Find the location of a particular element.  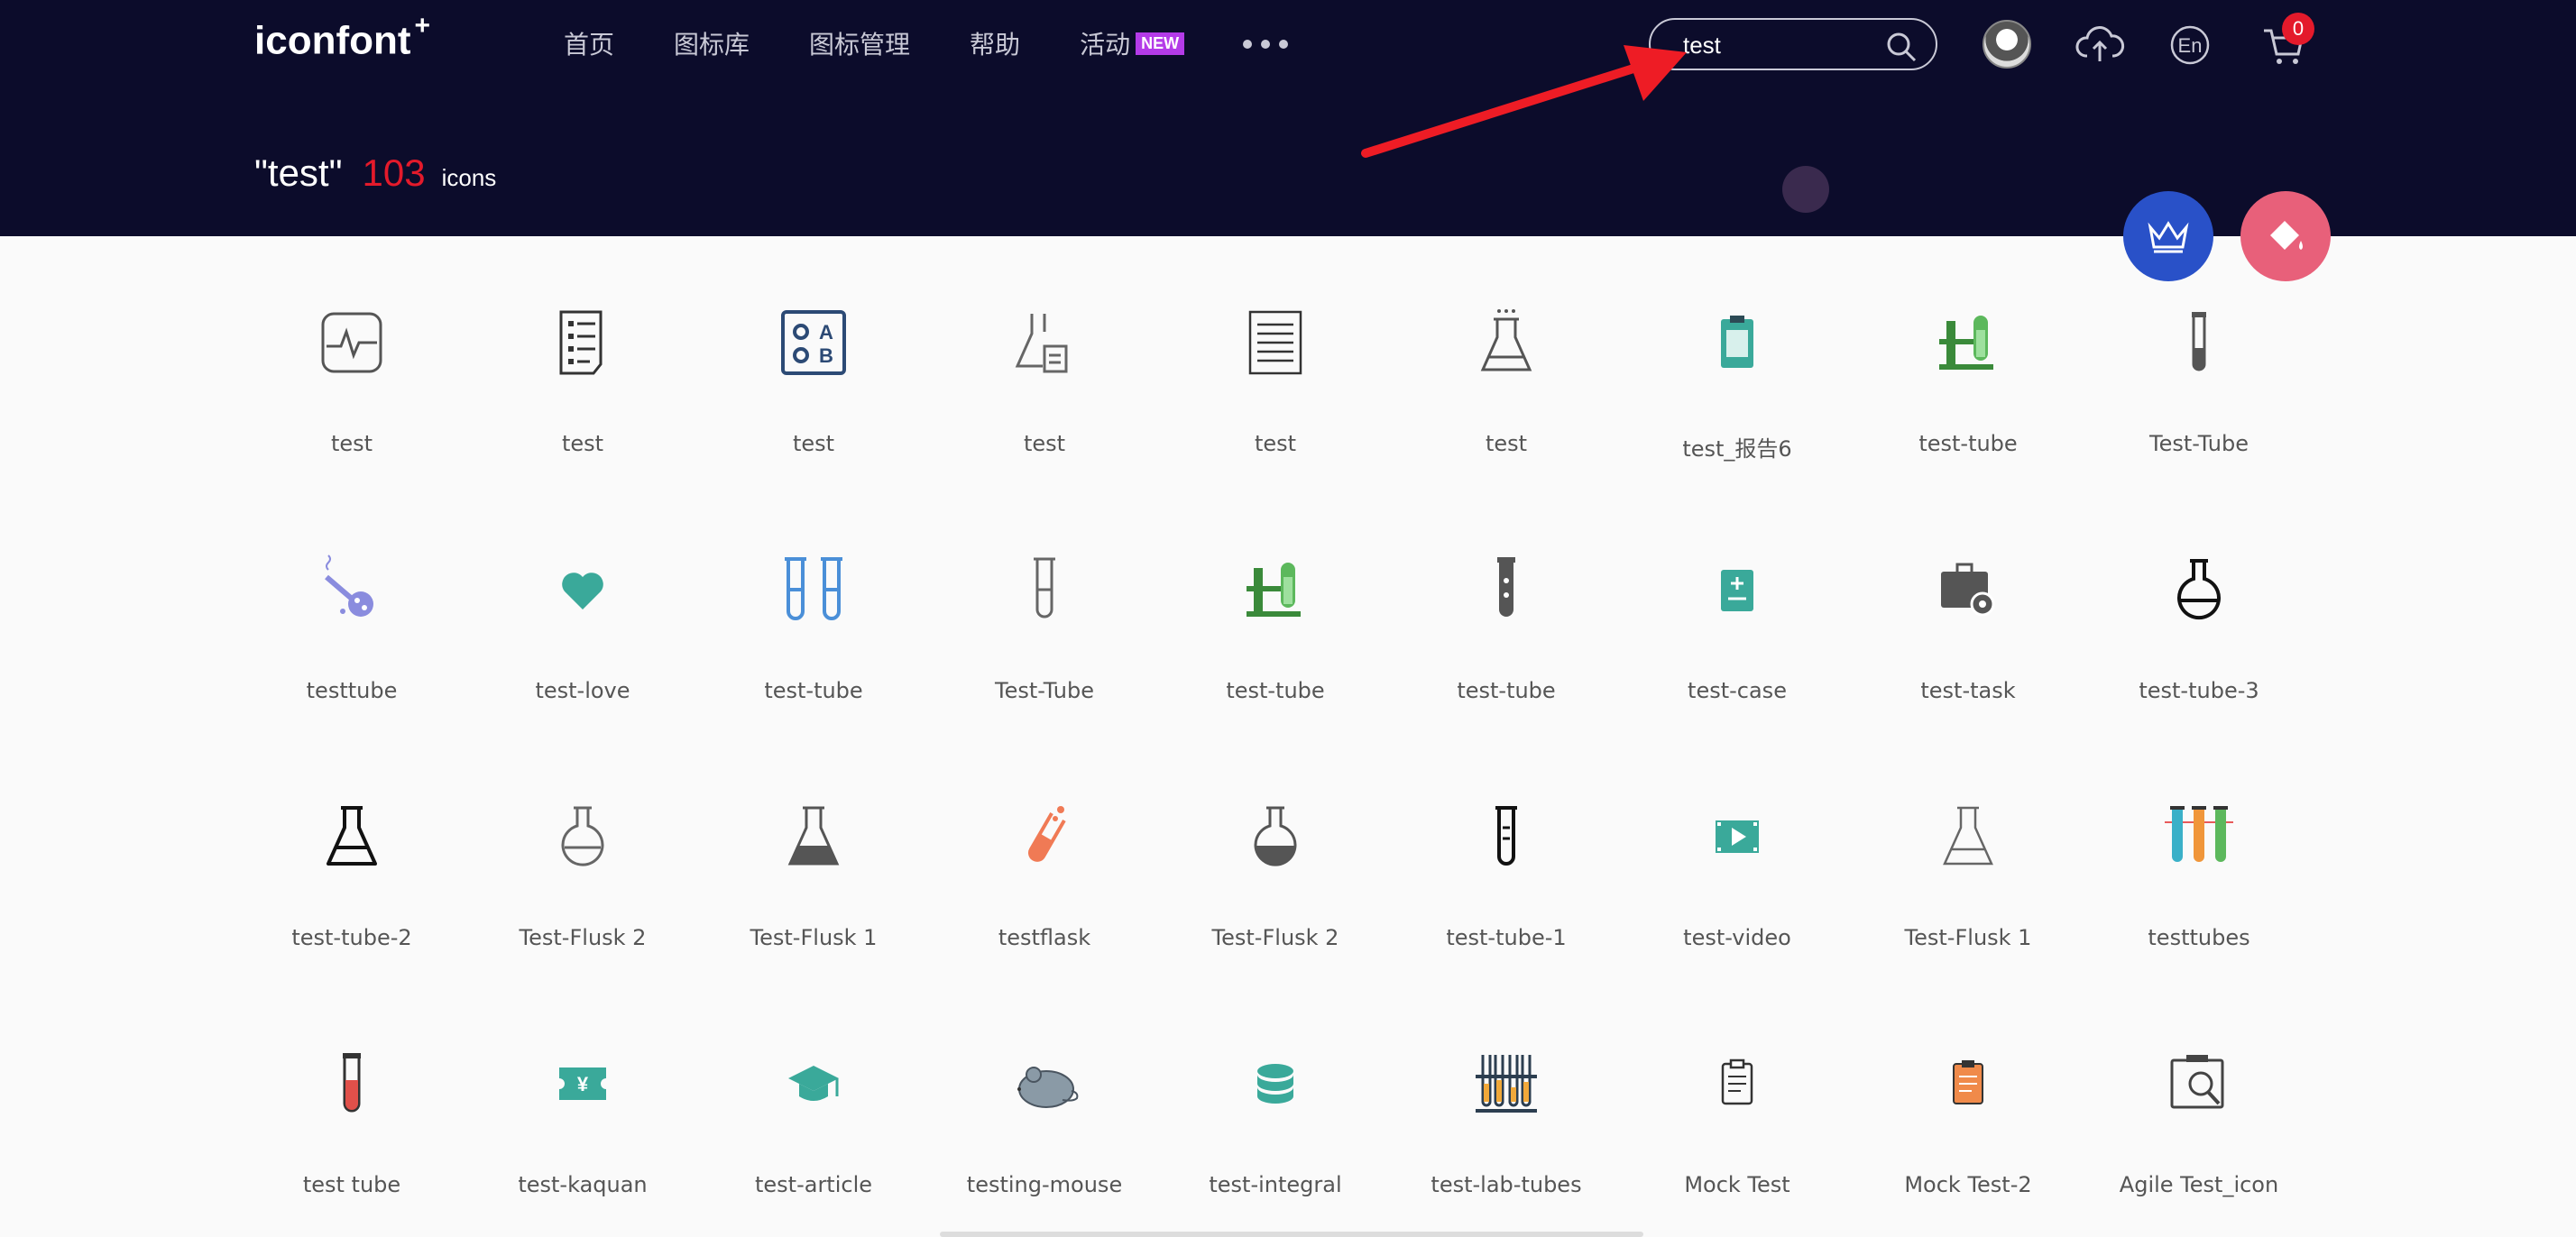

horizontal-scrollbar is located at coordinates (1291, 1234).